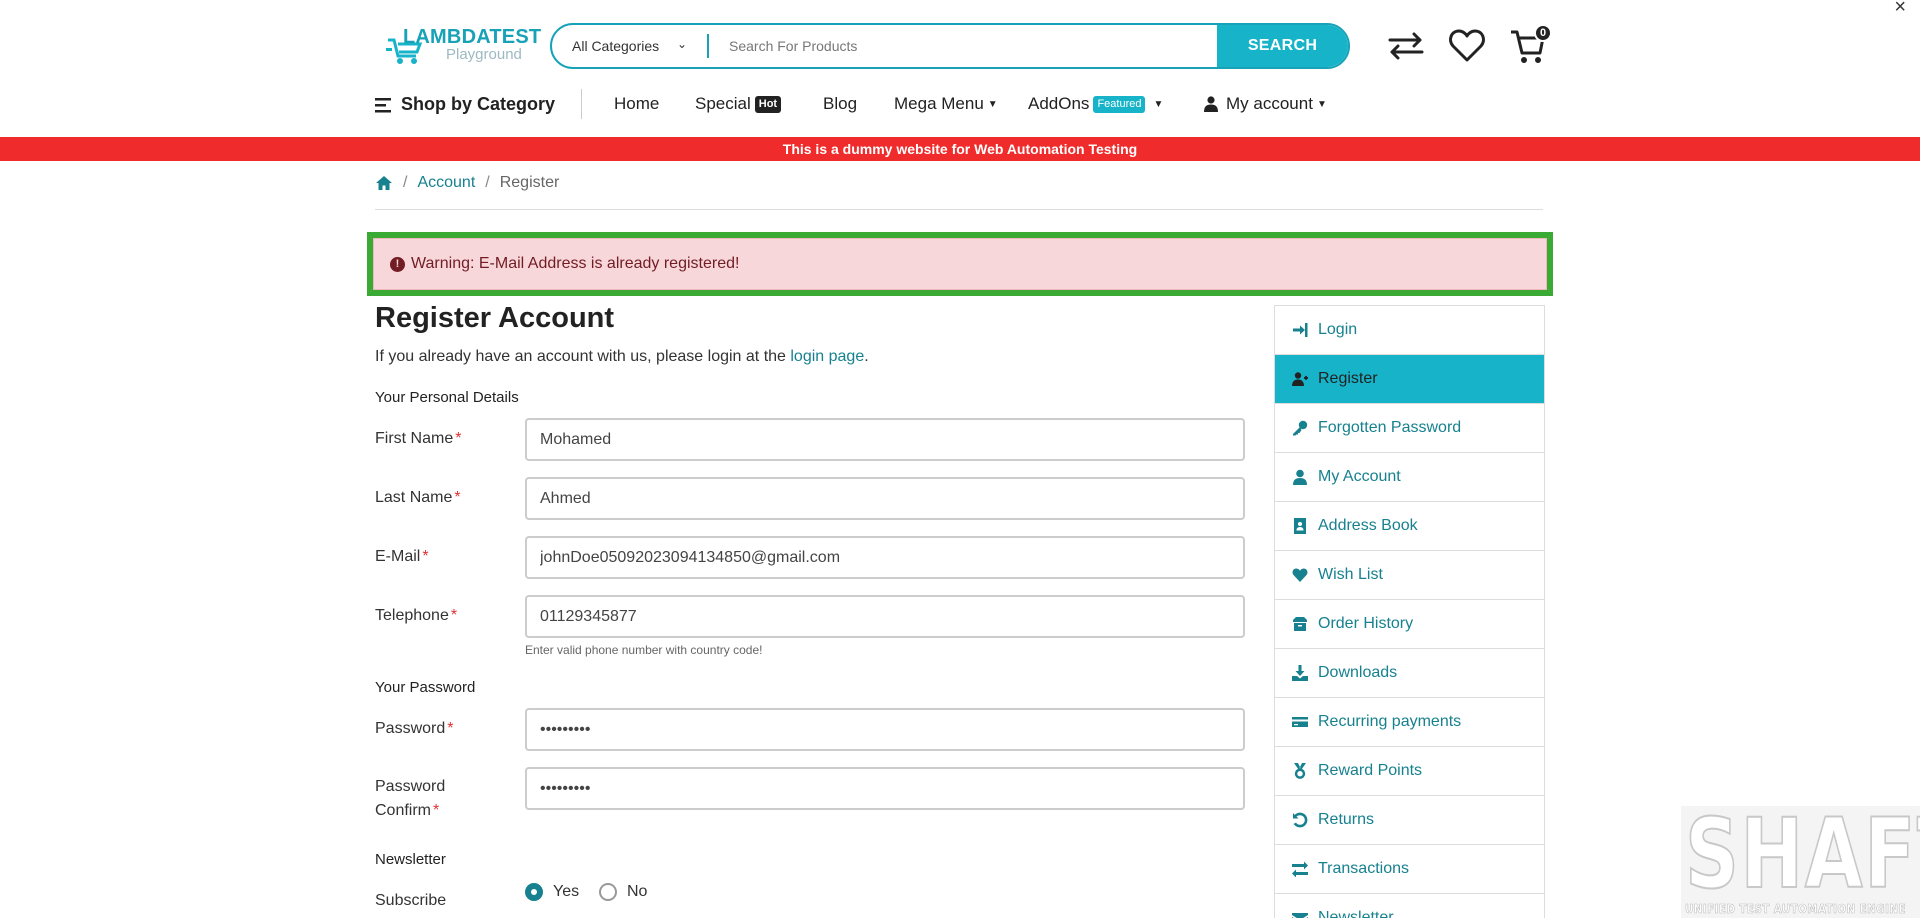  I want to click on category-select: All Categories ⌄, so click(629, 46).